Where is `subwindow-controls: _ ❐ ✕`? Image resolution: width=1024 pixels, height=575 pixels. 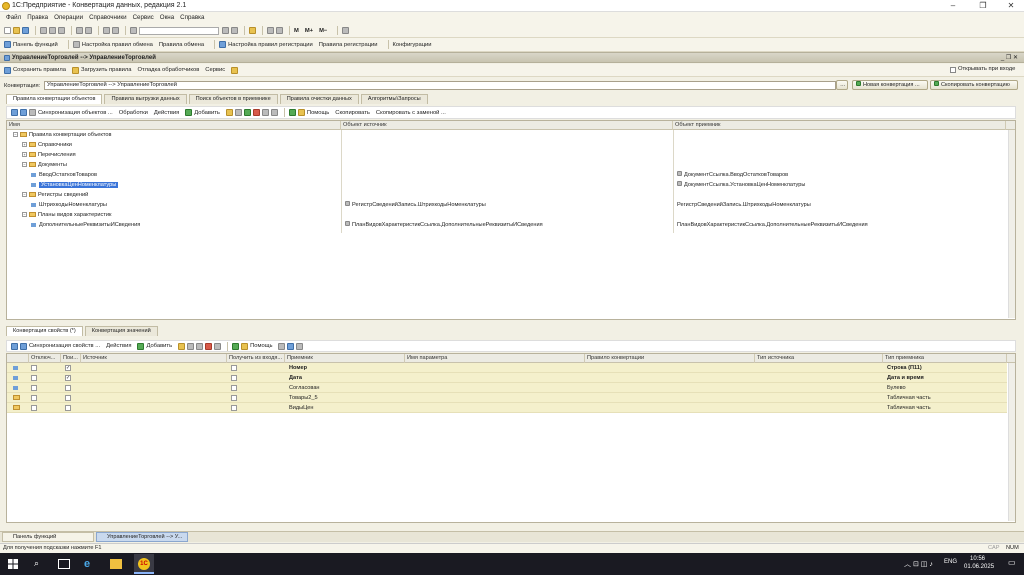 subwindow-controls: _ ❐ ✕ is located at coordinates (1009, 57).